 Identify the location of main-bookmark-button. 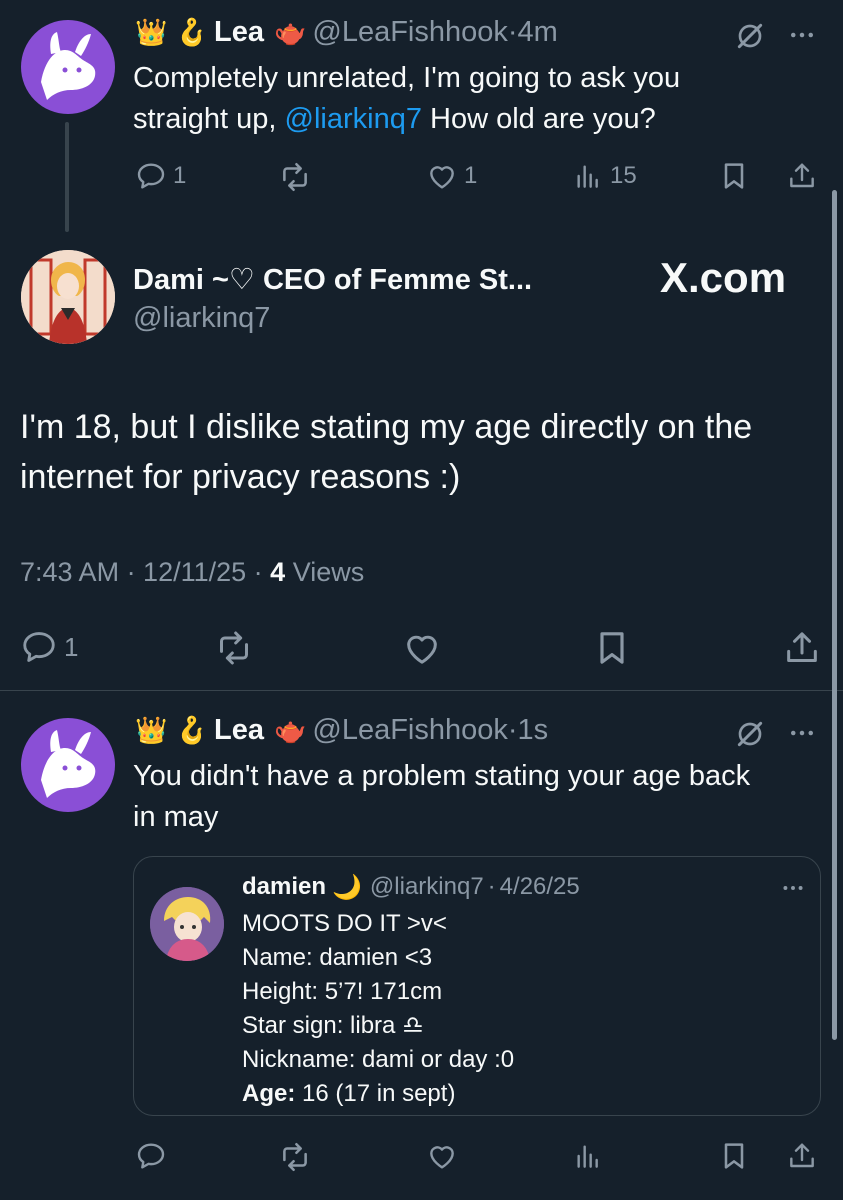
(612, 648).